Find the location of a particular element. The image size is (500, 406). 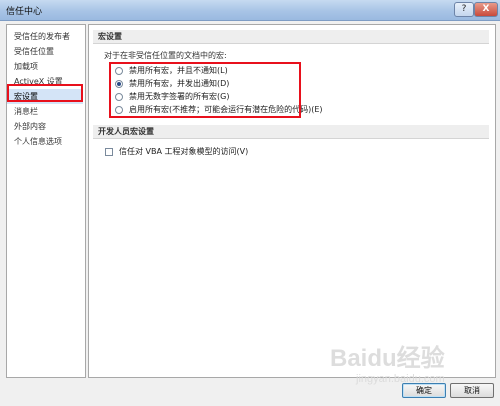

sidebar-item-trusted-publishers: 受信任的发布者 is located at coordinates (45, 36).